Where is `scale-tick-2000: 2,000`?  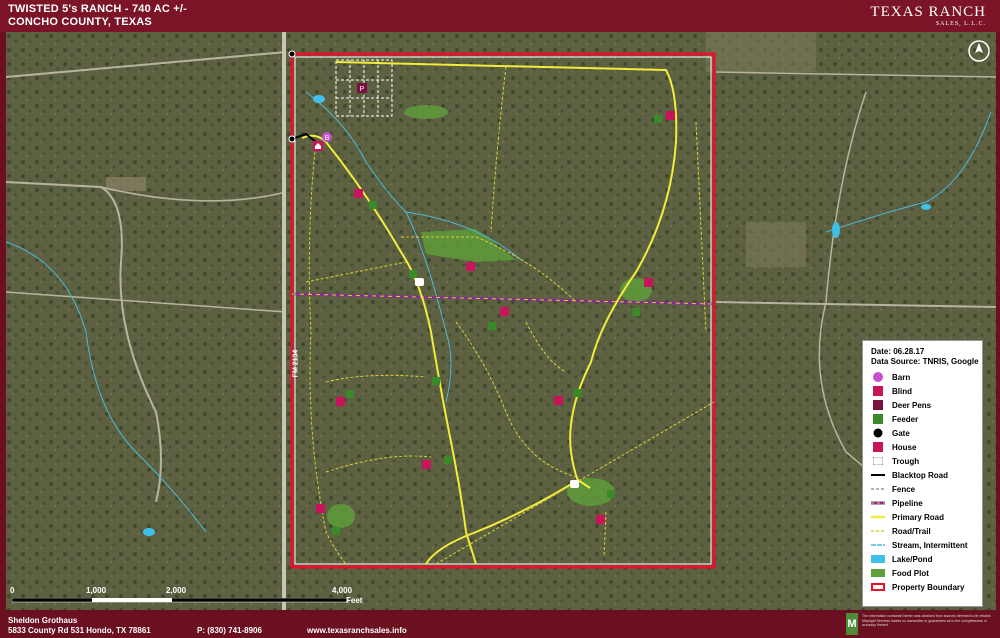 scale-tick-2000: 2,000 is located at coordinates (176, 590).